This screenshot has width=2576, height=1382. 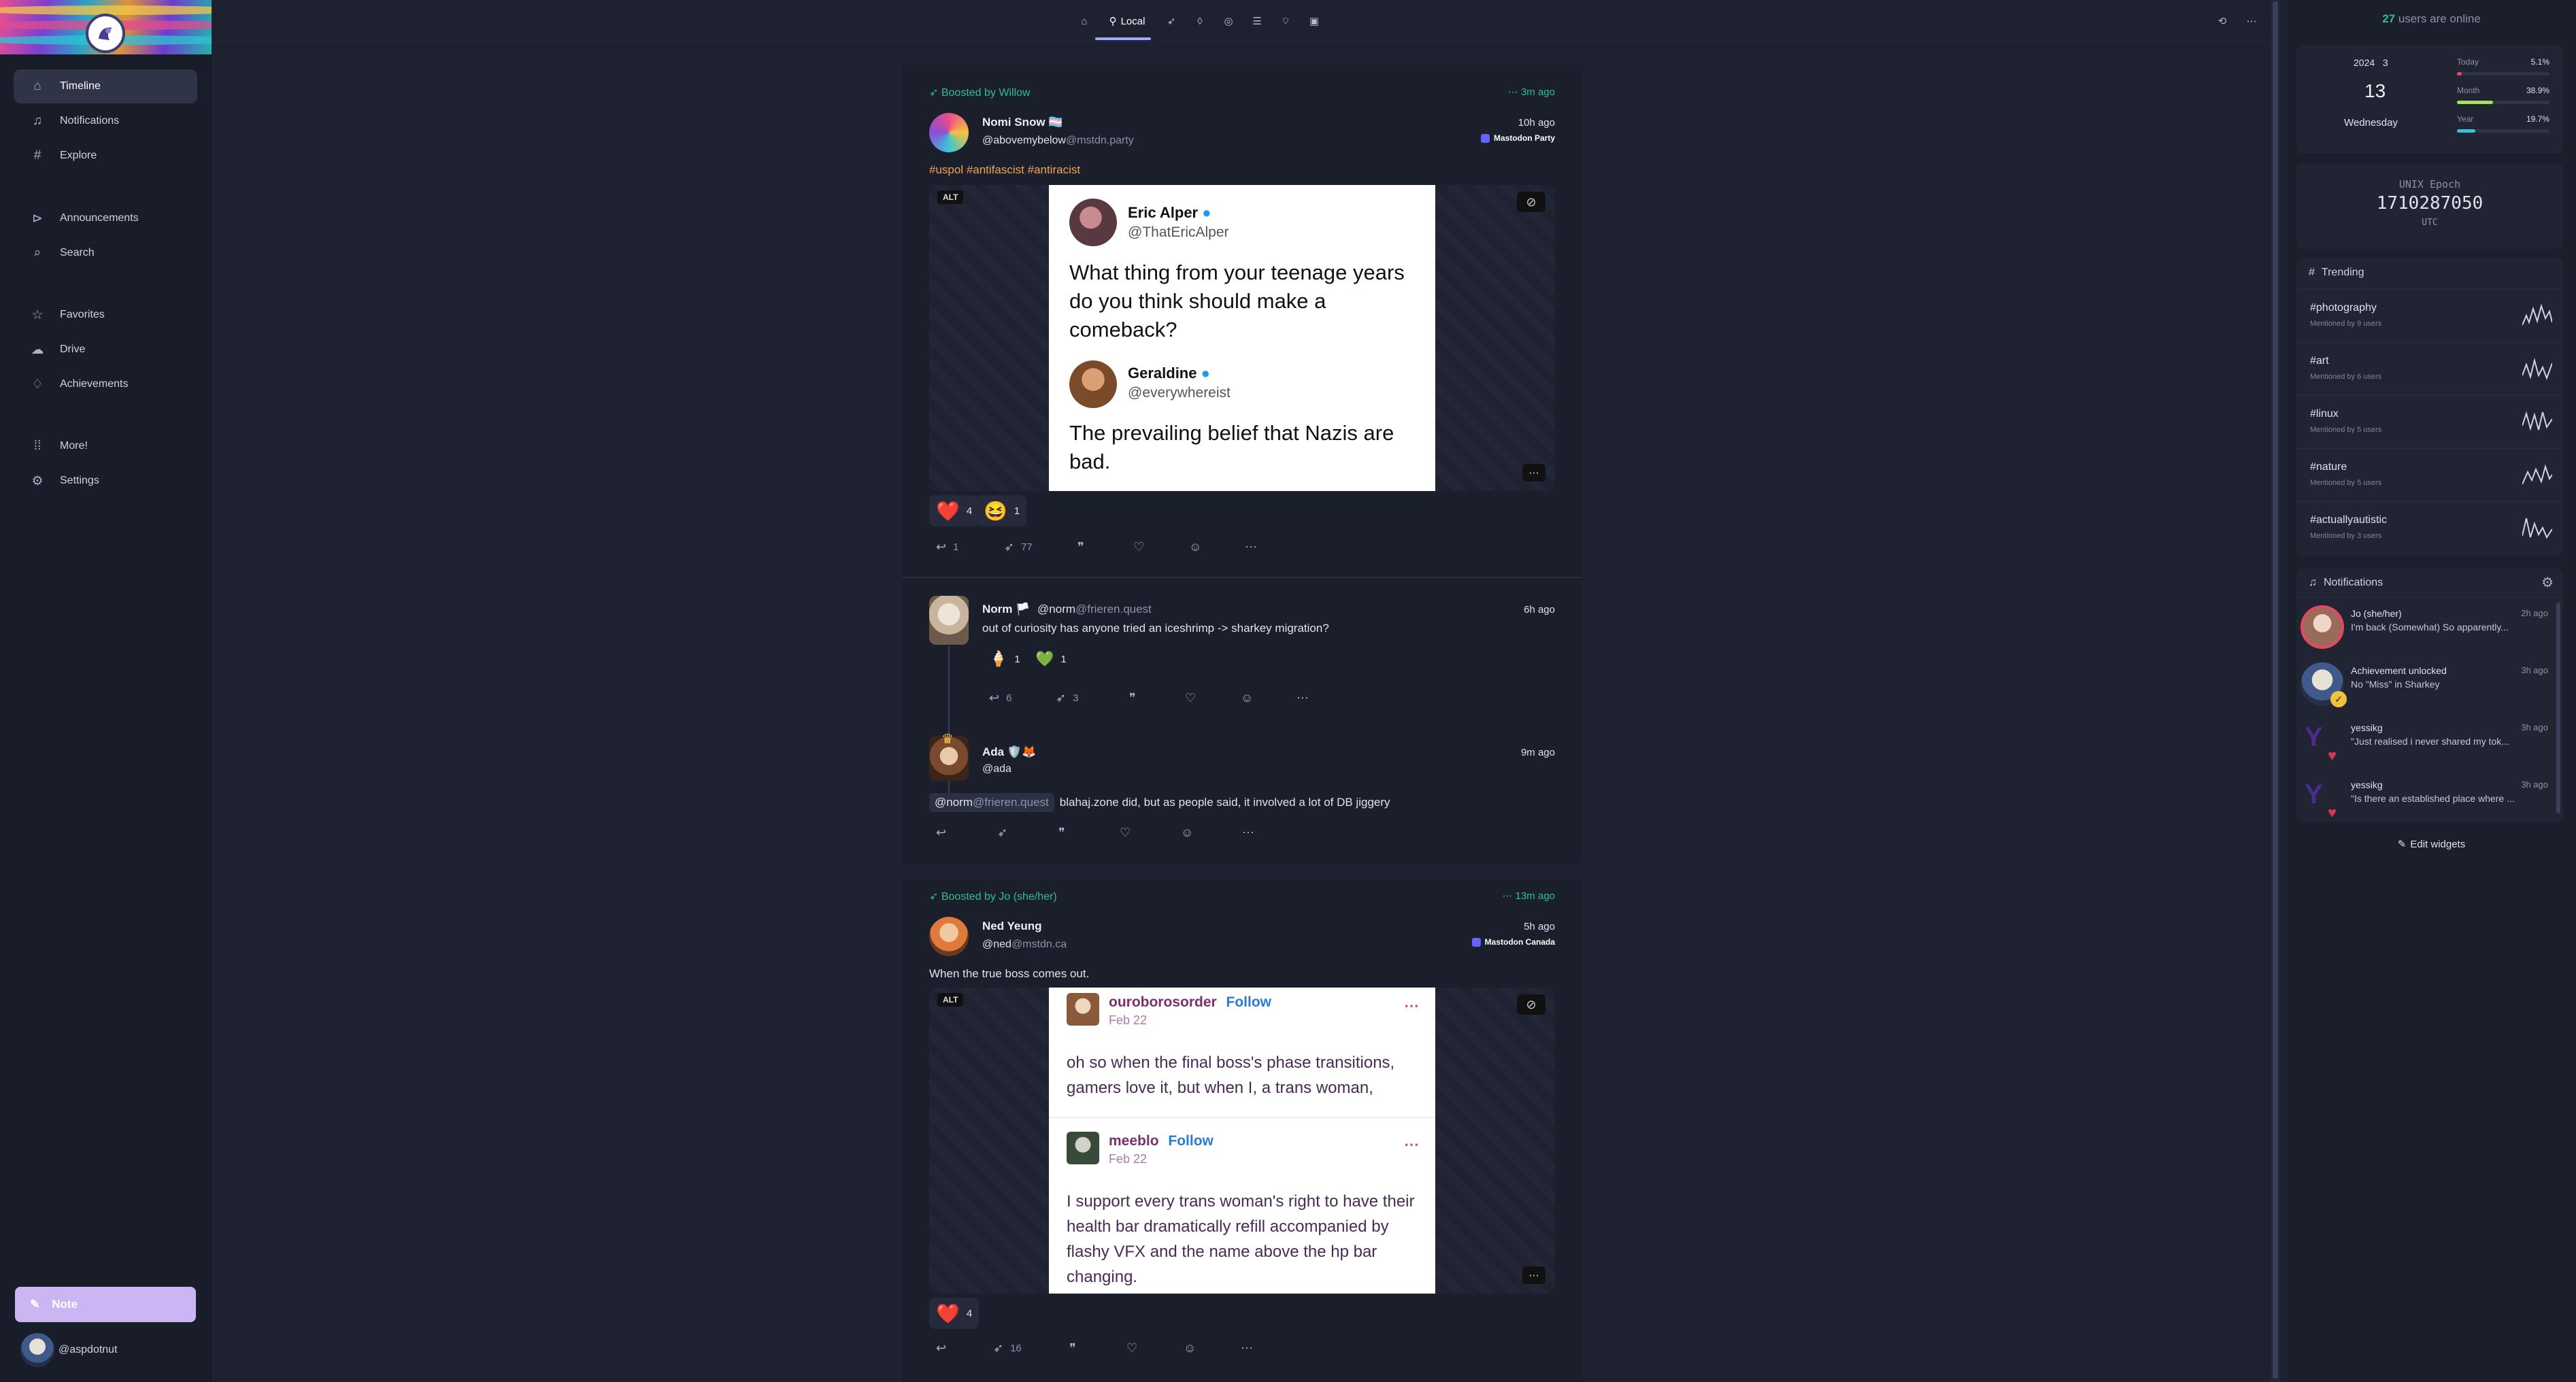 I want to click on timeline-header: ⌂ ⚲ Local ➶ ◊ ◎ ☰ ⌔ ▣ ⟲ ⋯, so click(x=1241, y=21).